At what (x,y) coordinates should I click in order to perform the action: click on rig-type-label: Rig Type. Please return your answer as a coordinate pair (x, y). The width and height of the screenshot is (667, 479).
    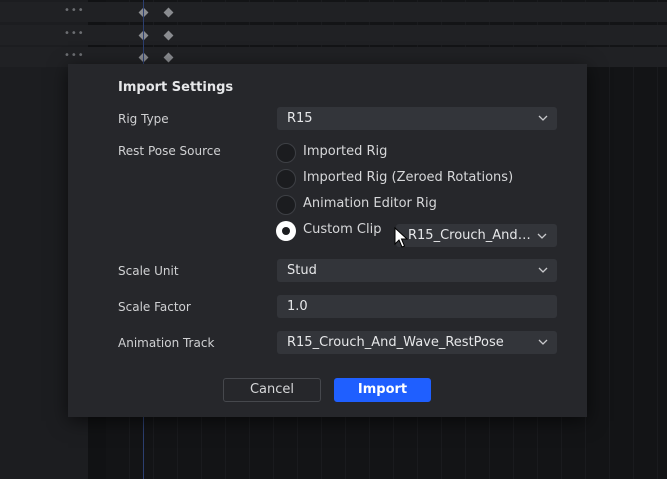
    Looking at the image, I should click on (143, 119).